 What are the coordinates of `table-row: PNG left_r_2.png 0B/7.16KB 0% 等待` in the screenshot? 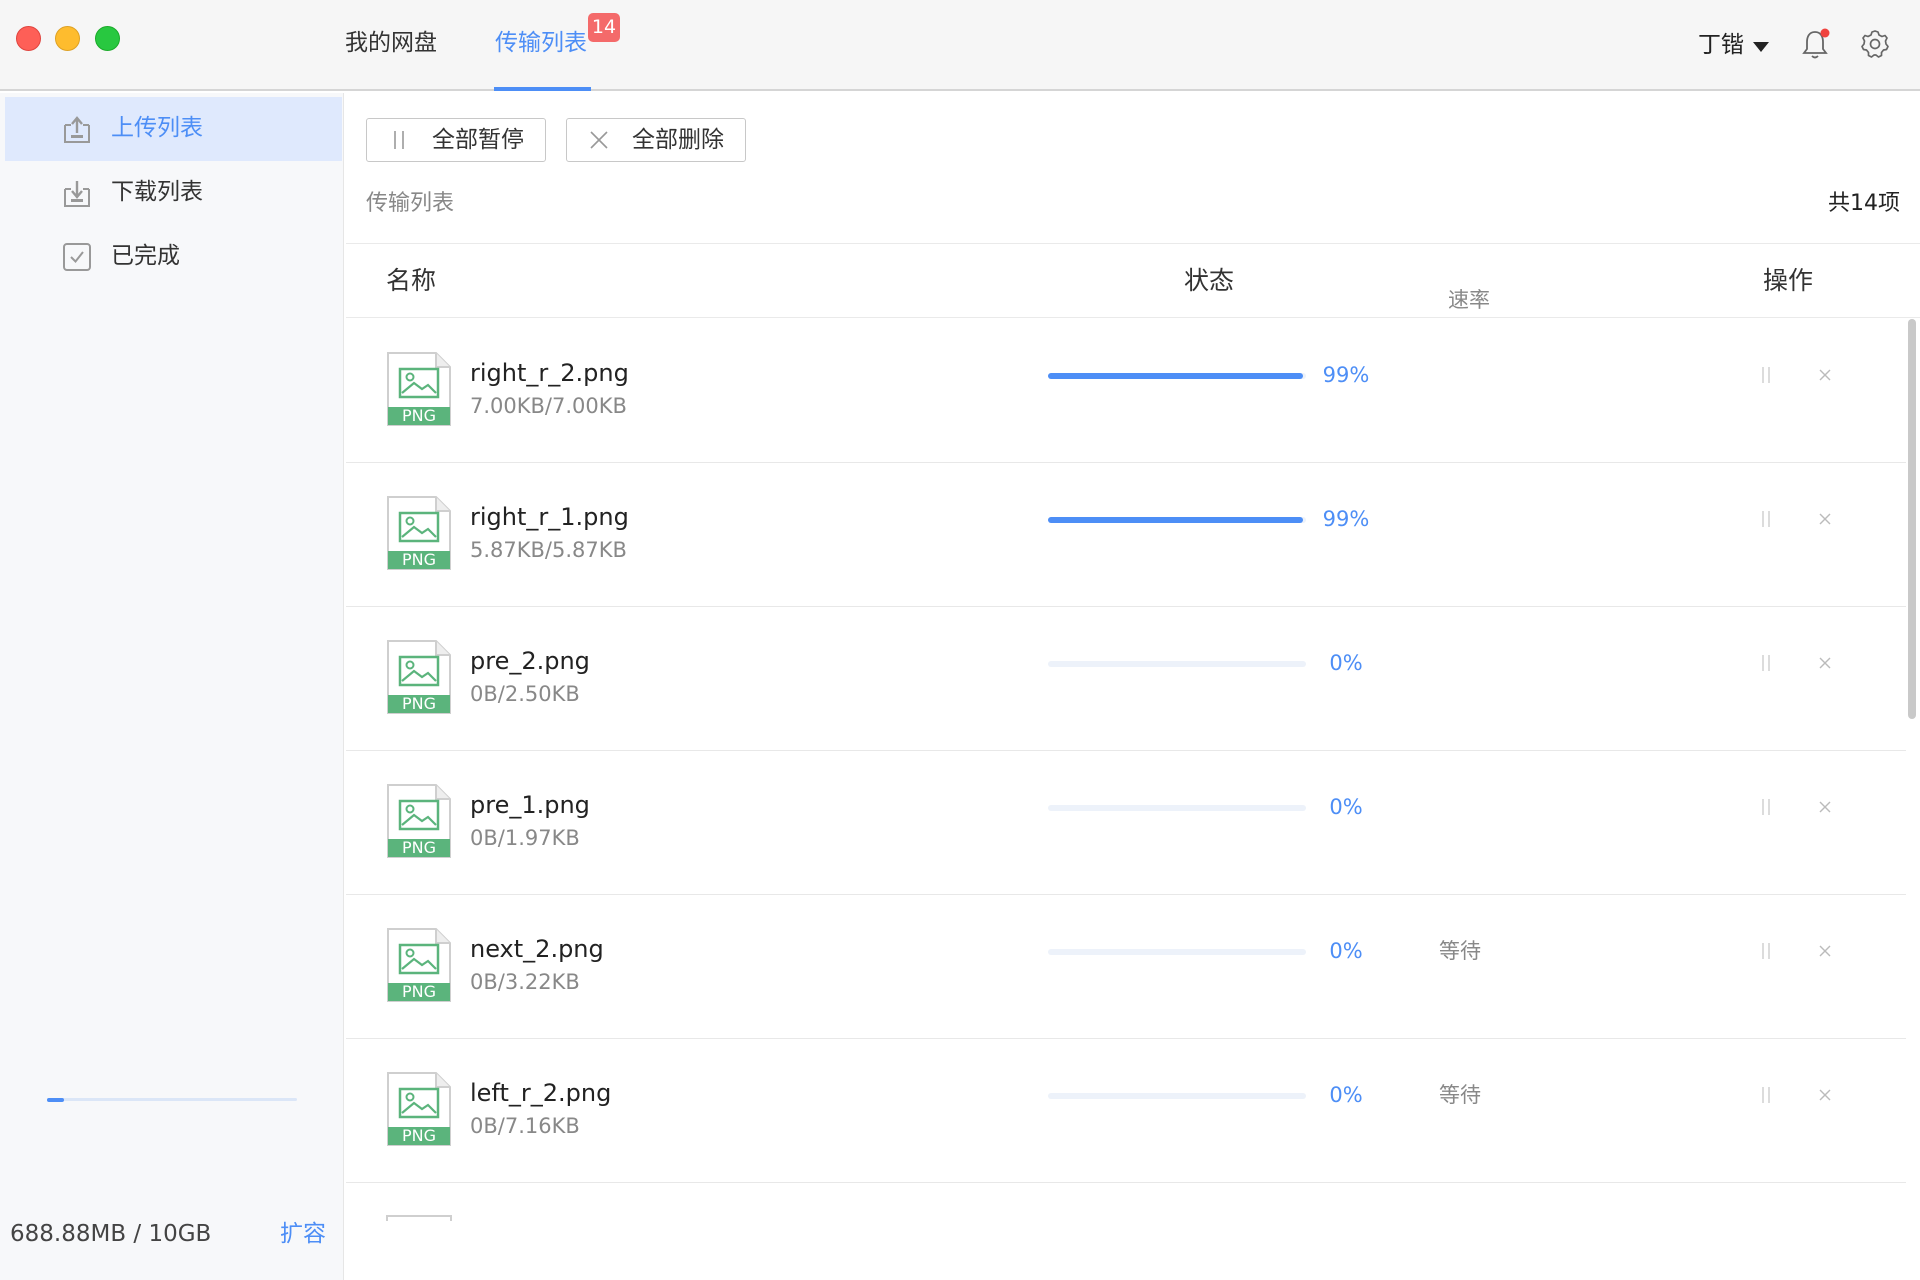 It's located at (1126, 1111).